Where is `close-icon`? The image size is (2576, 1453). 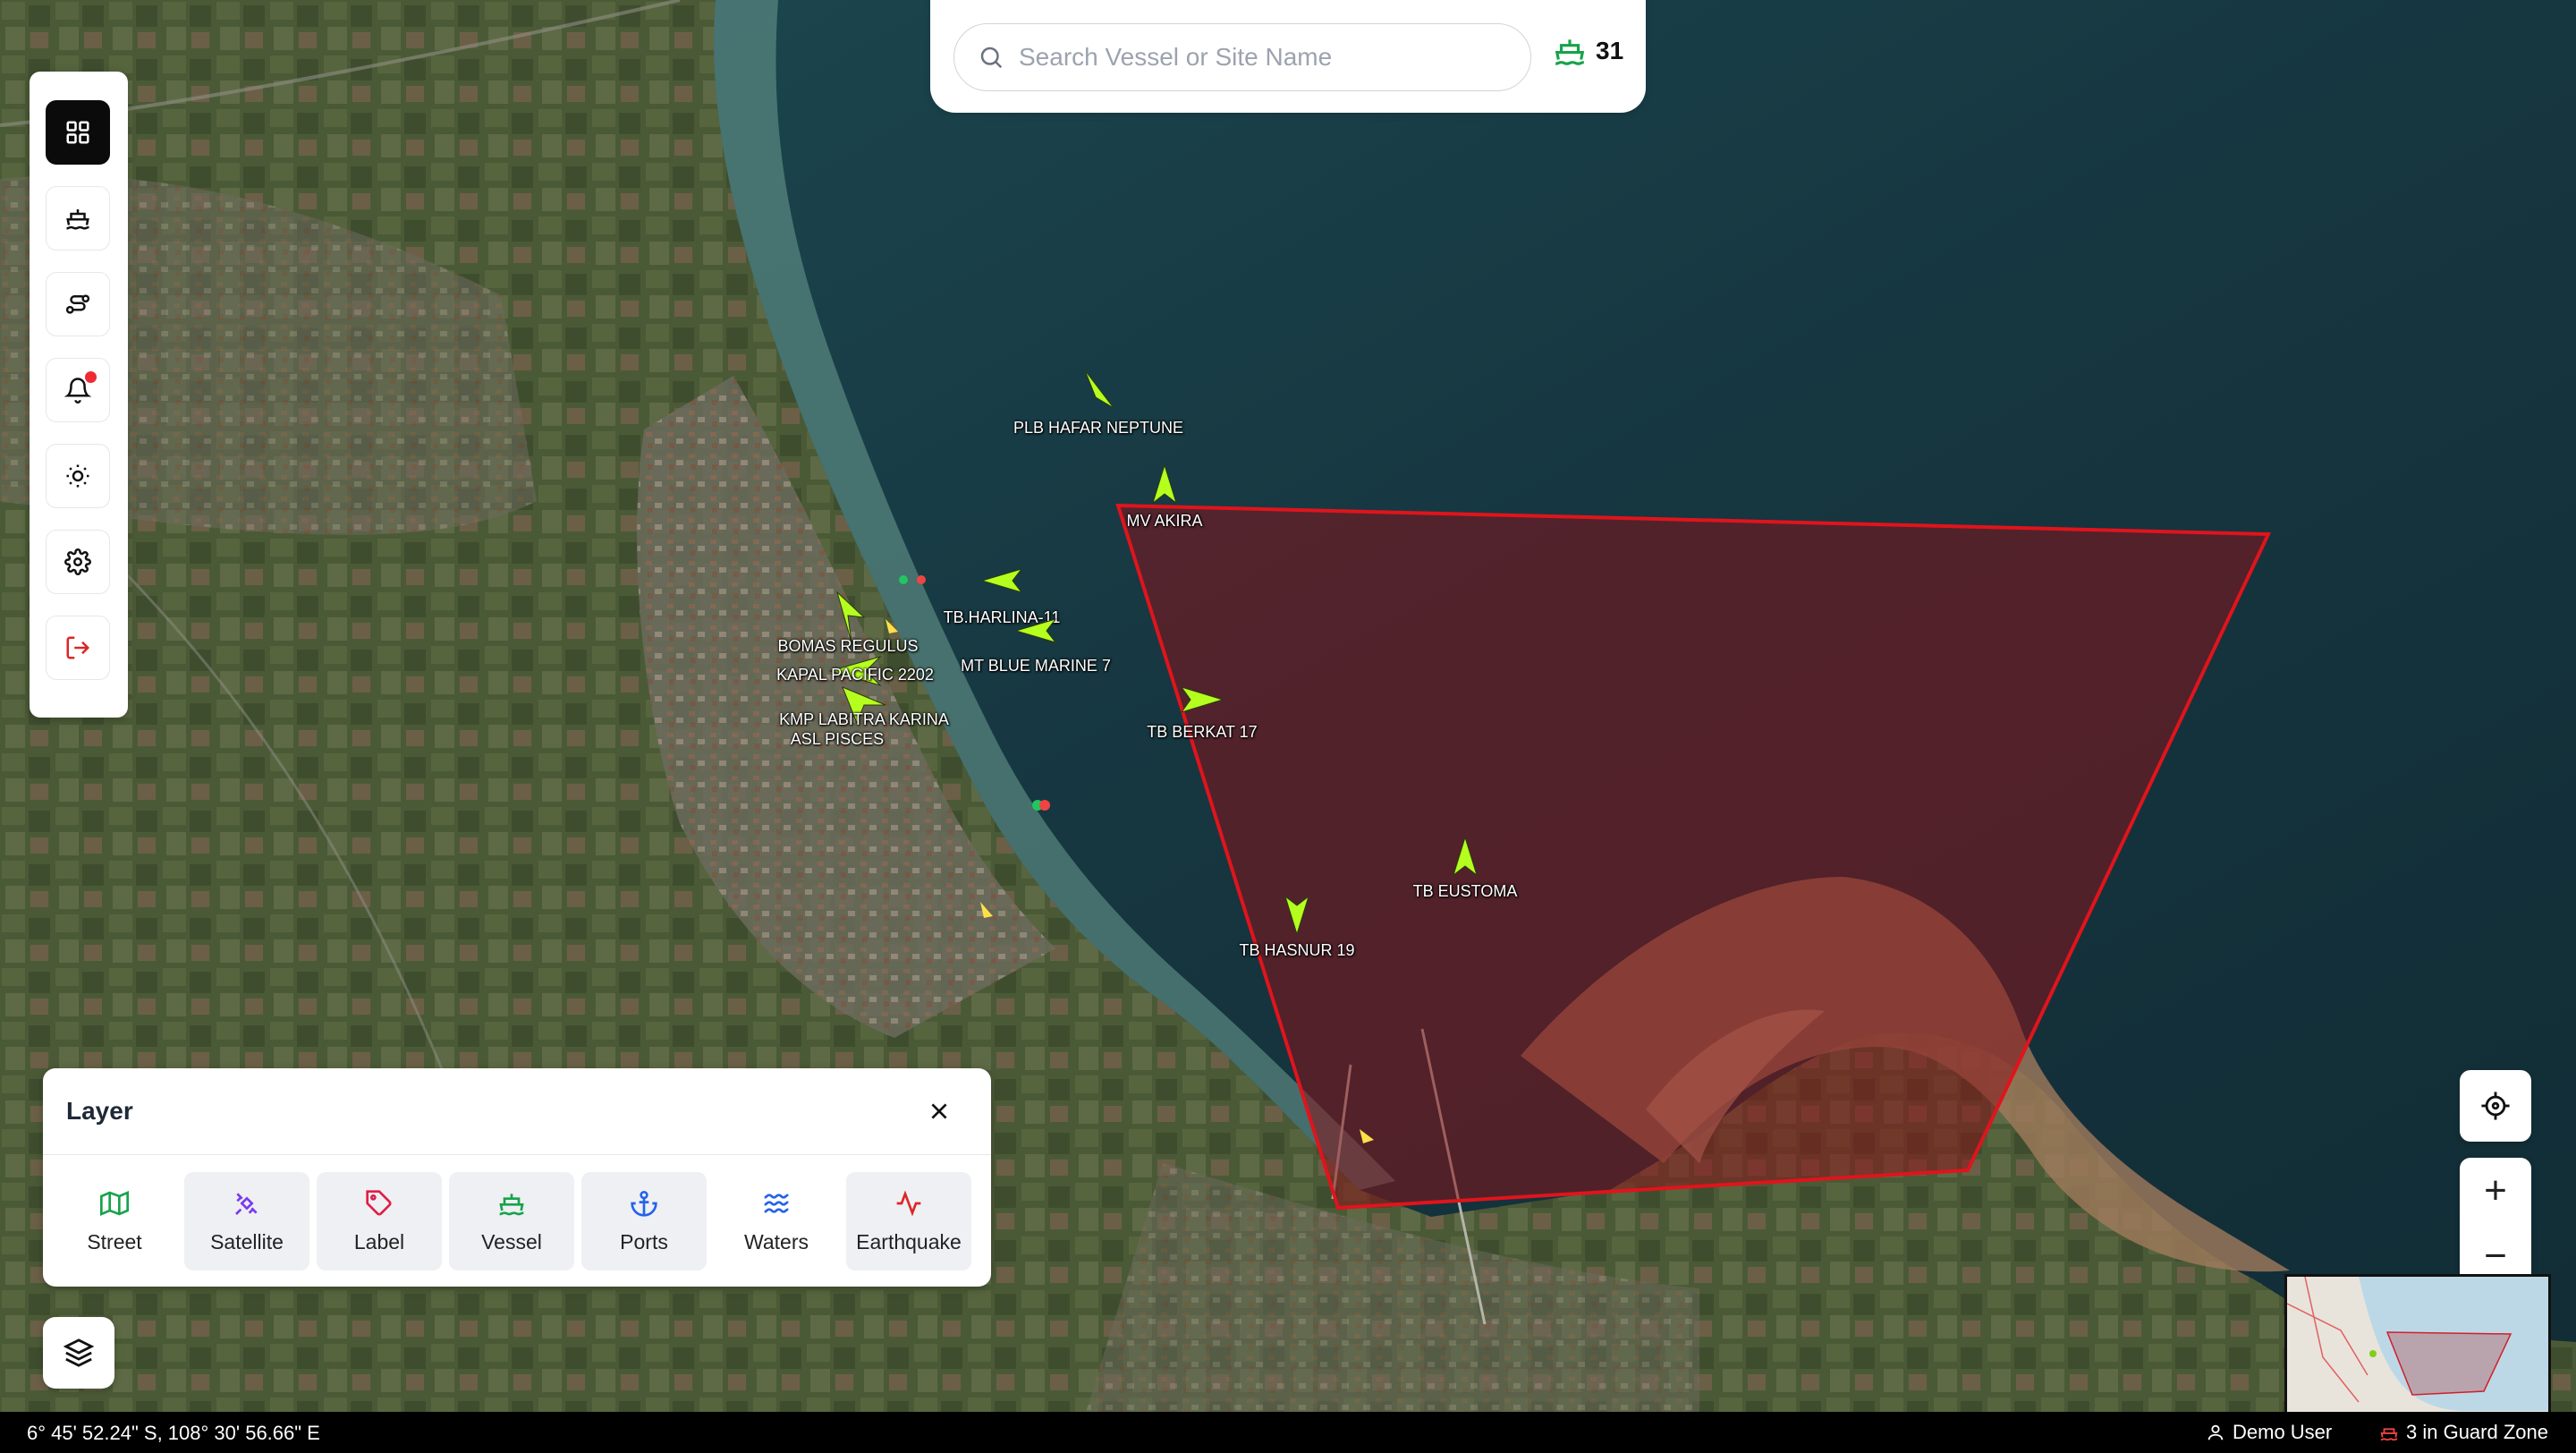
close-icon is located at coordinates (939, 1111).